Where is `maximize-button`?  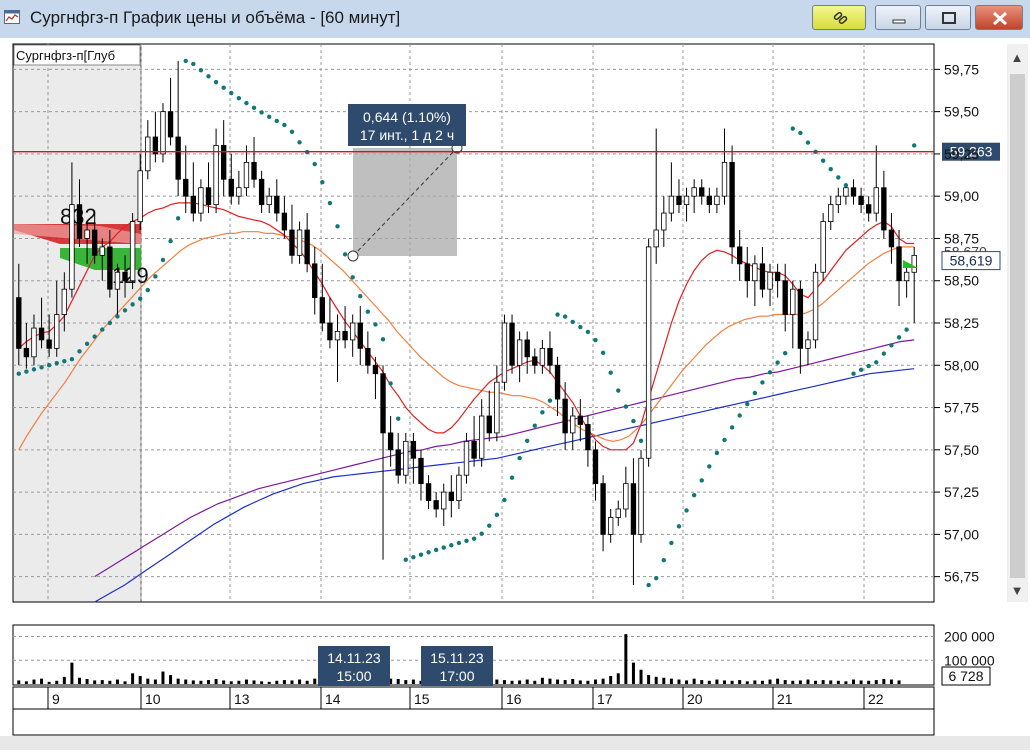 maximize-button is located at coordinates (948, 17).